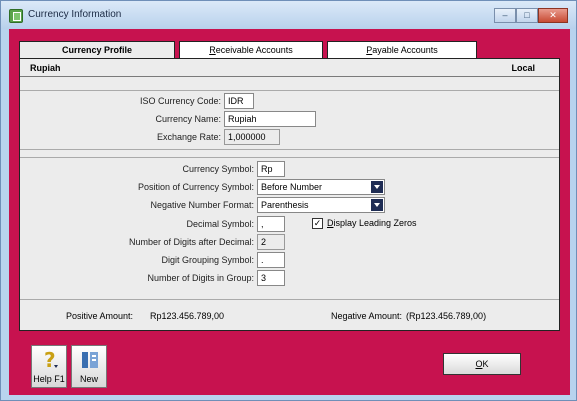 This screenshot has height=401, width=577. What do you see at coordinates (75, 14) in the screenshot?
I see `window-title: Currency Information` at bounding box center [75, 14].